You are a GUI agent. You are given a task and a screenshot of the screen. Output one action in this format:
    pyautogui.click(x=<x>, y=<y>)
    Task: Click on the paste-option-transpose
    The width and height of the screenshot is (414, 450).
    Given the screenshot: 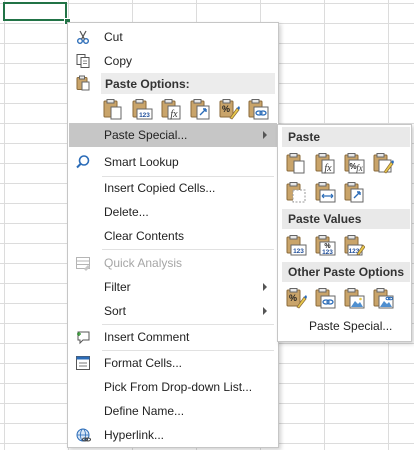 What is the action you would take?
    pyautogui.click(x=200, y=109)
    